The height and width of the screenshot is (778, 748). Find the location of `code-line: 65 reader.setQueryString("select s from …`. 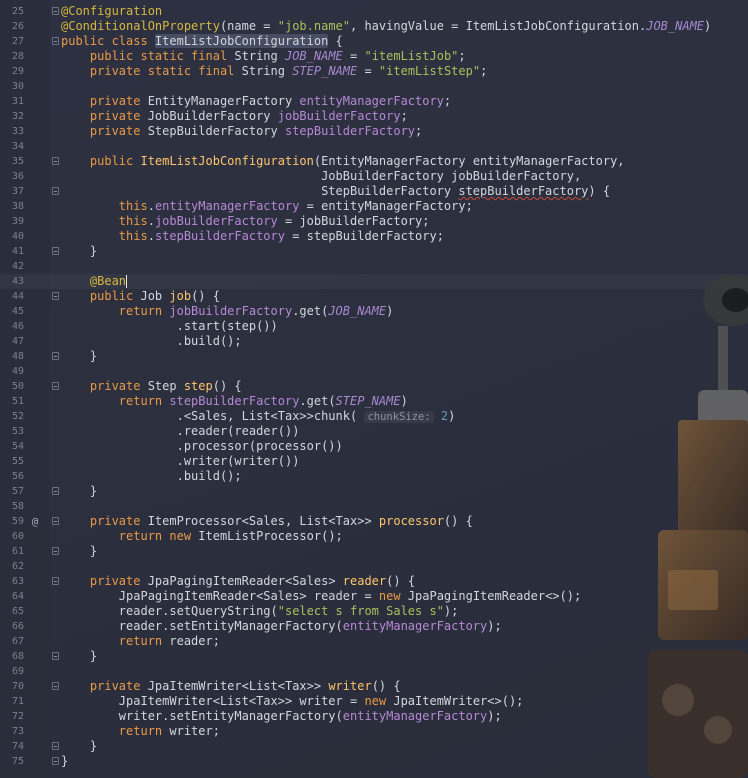

code-line: 65 reader.setQueryString("select s from … is located at coordinates (374, 611).